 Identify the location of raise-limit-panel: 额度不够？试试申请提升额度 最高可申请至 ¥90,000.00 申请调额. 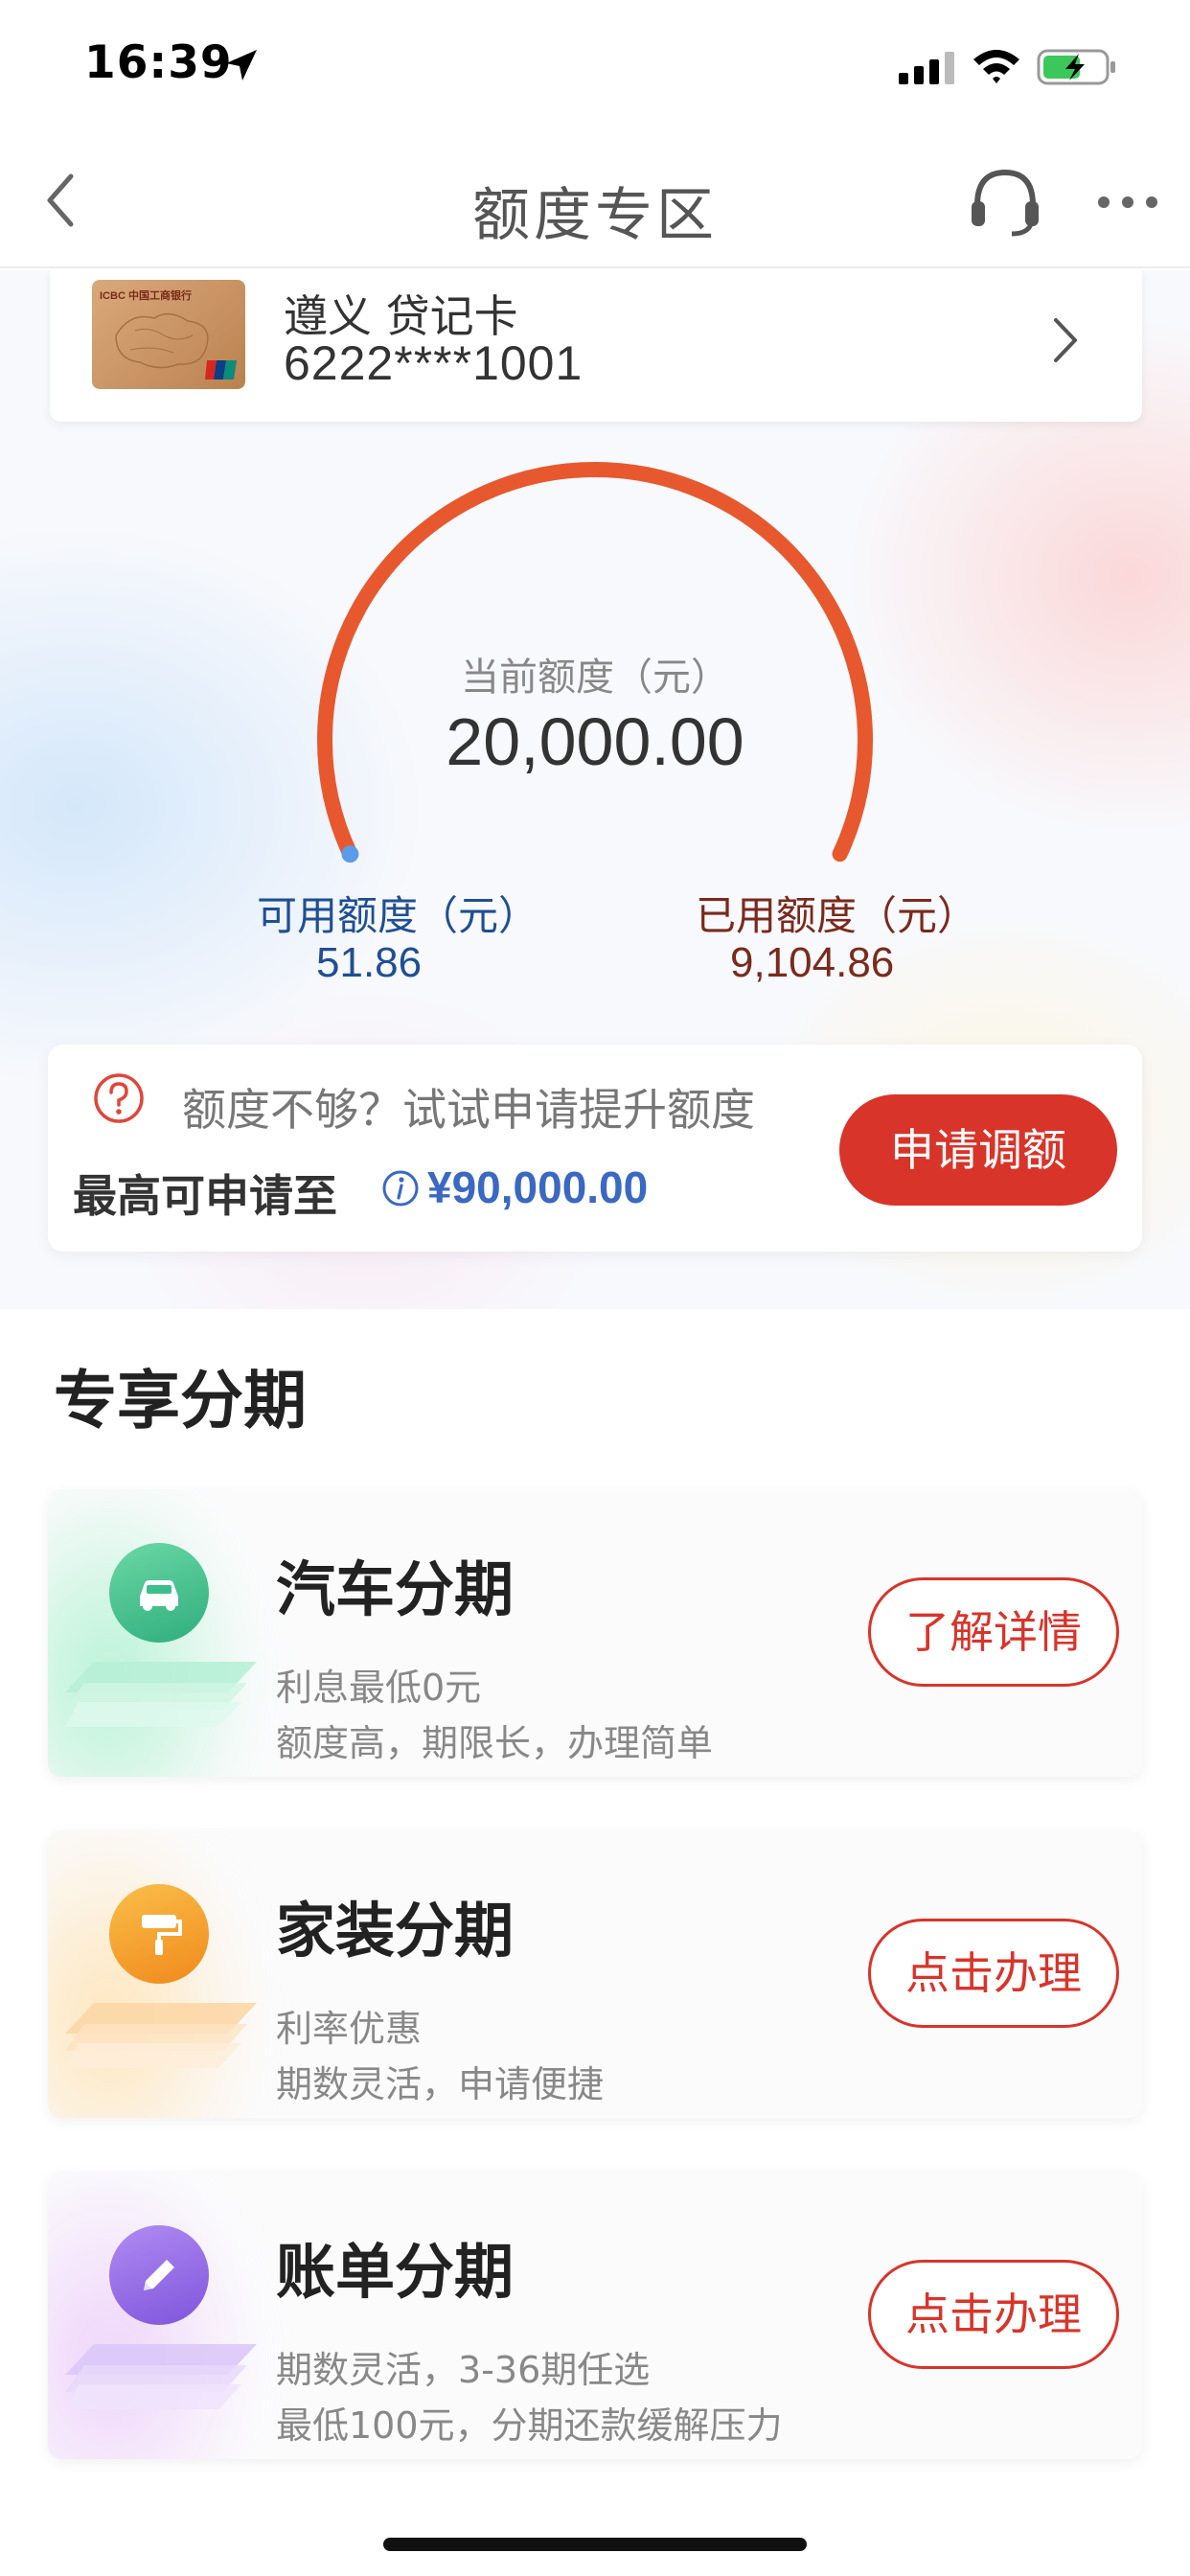
(595, 1148).